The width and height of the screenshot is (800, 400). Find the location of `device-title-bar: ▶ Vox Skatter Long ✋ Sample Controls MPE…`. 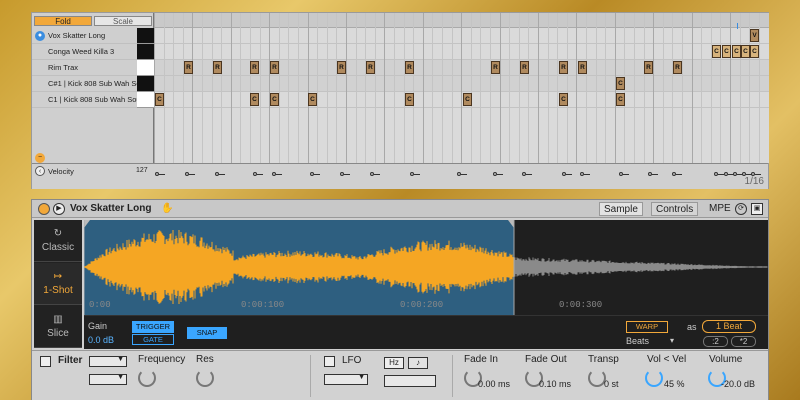

device-title-bar: ▶ Vox Skatter Long ✋ Sample Controls MPE… is located at coordinates (400, 209).